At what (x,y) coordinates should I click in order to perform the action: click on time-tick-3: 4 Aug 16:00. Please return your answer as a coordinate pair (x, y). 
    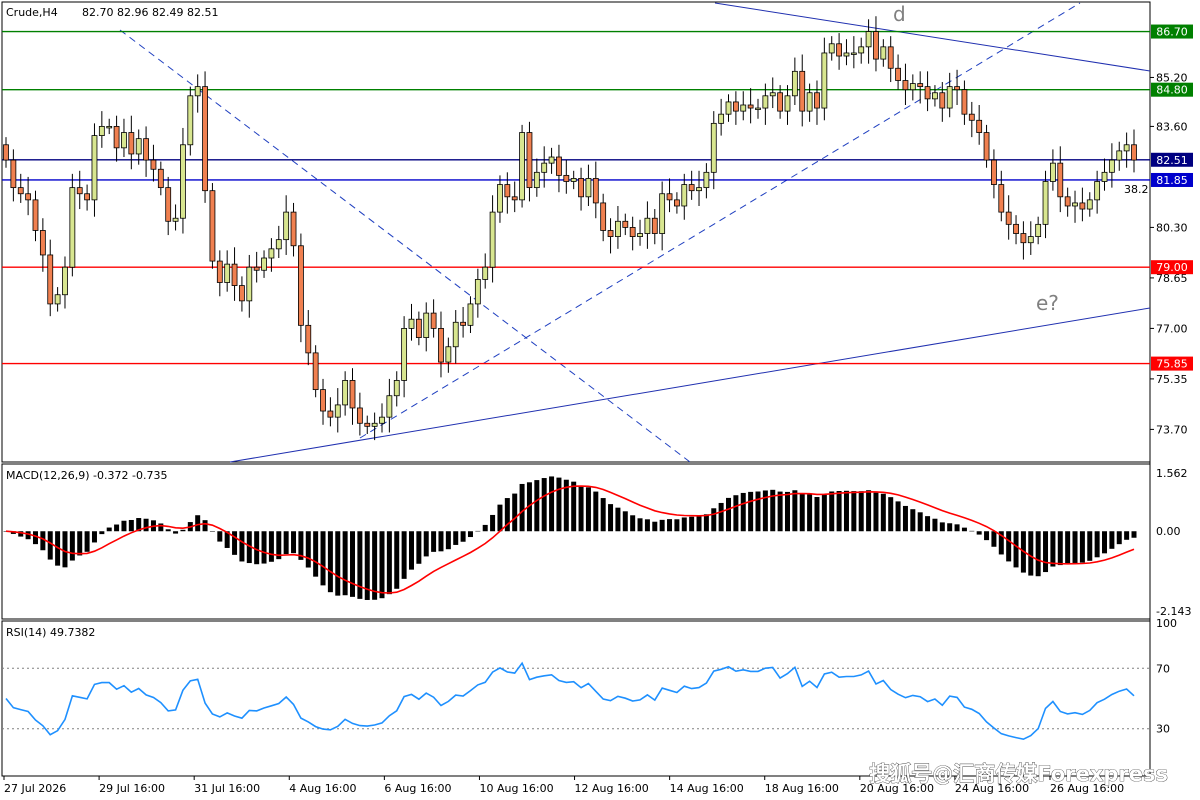
    Looking at the image, I should click on (322, 788).